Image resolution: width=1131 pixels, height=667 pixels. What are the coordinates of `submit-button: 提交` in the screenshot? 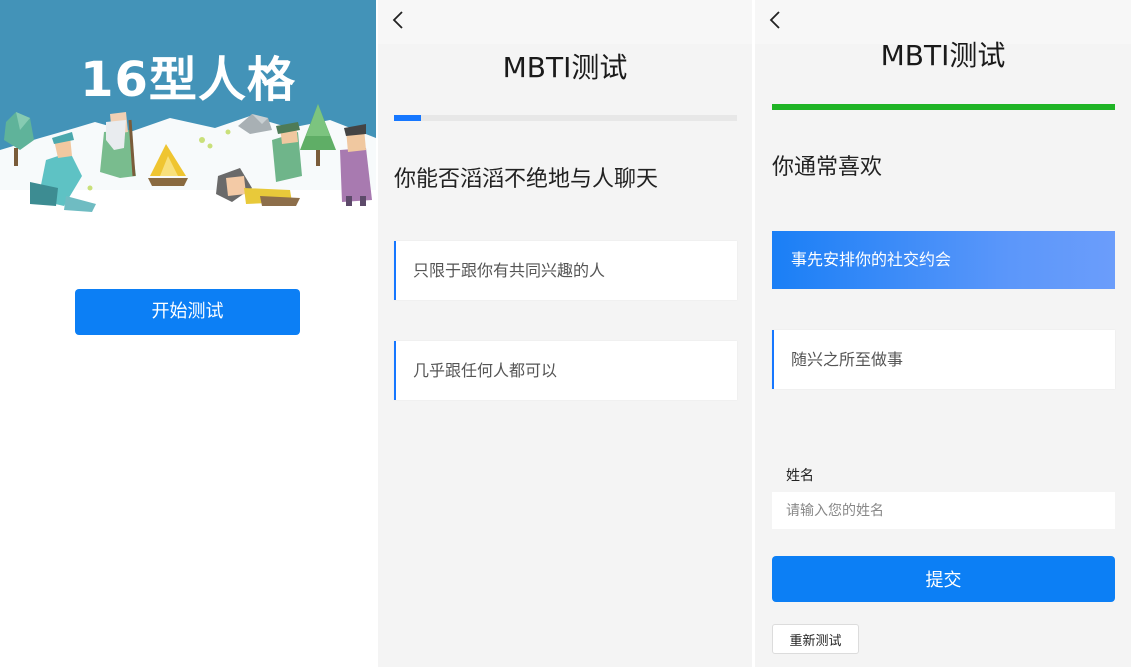 It's located at (943, 579).